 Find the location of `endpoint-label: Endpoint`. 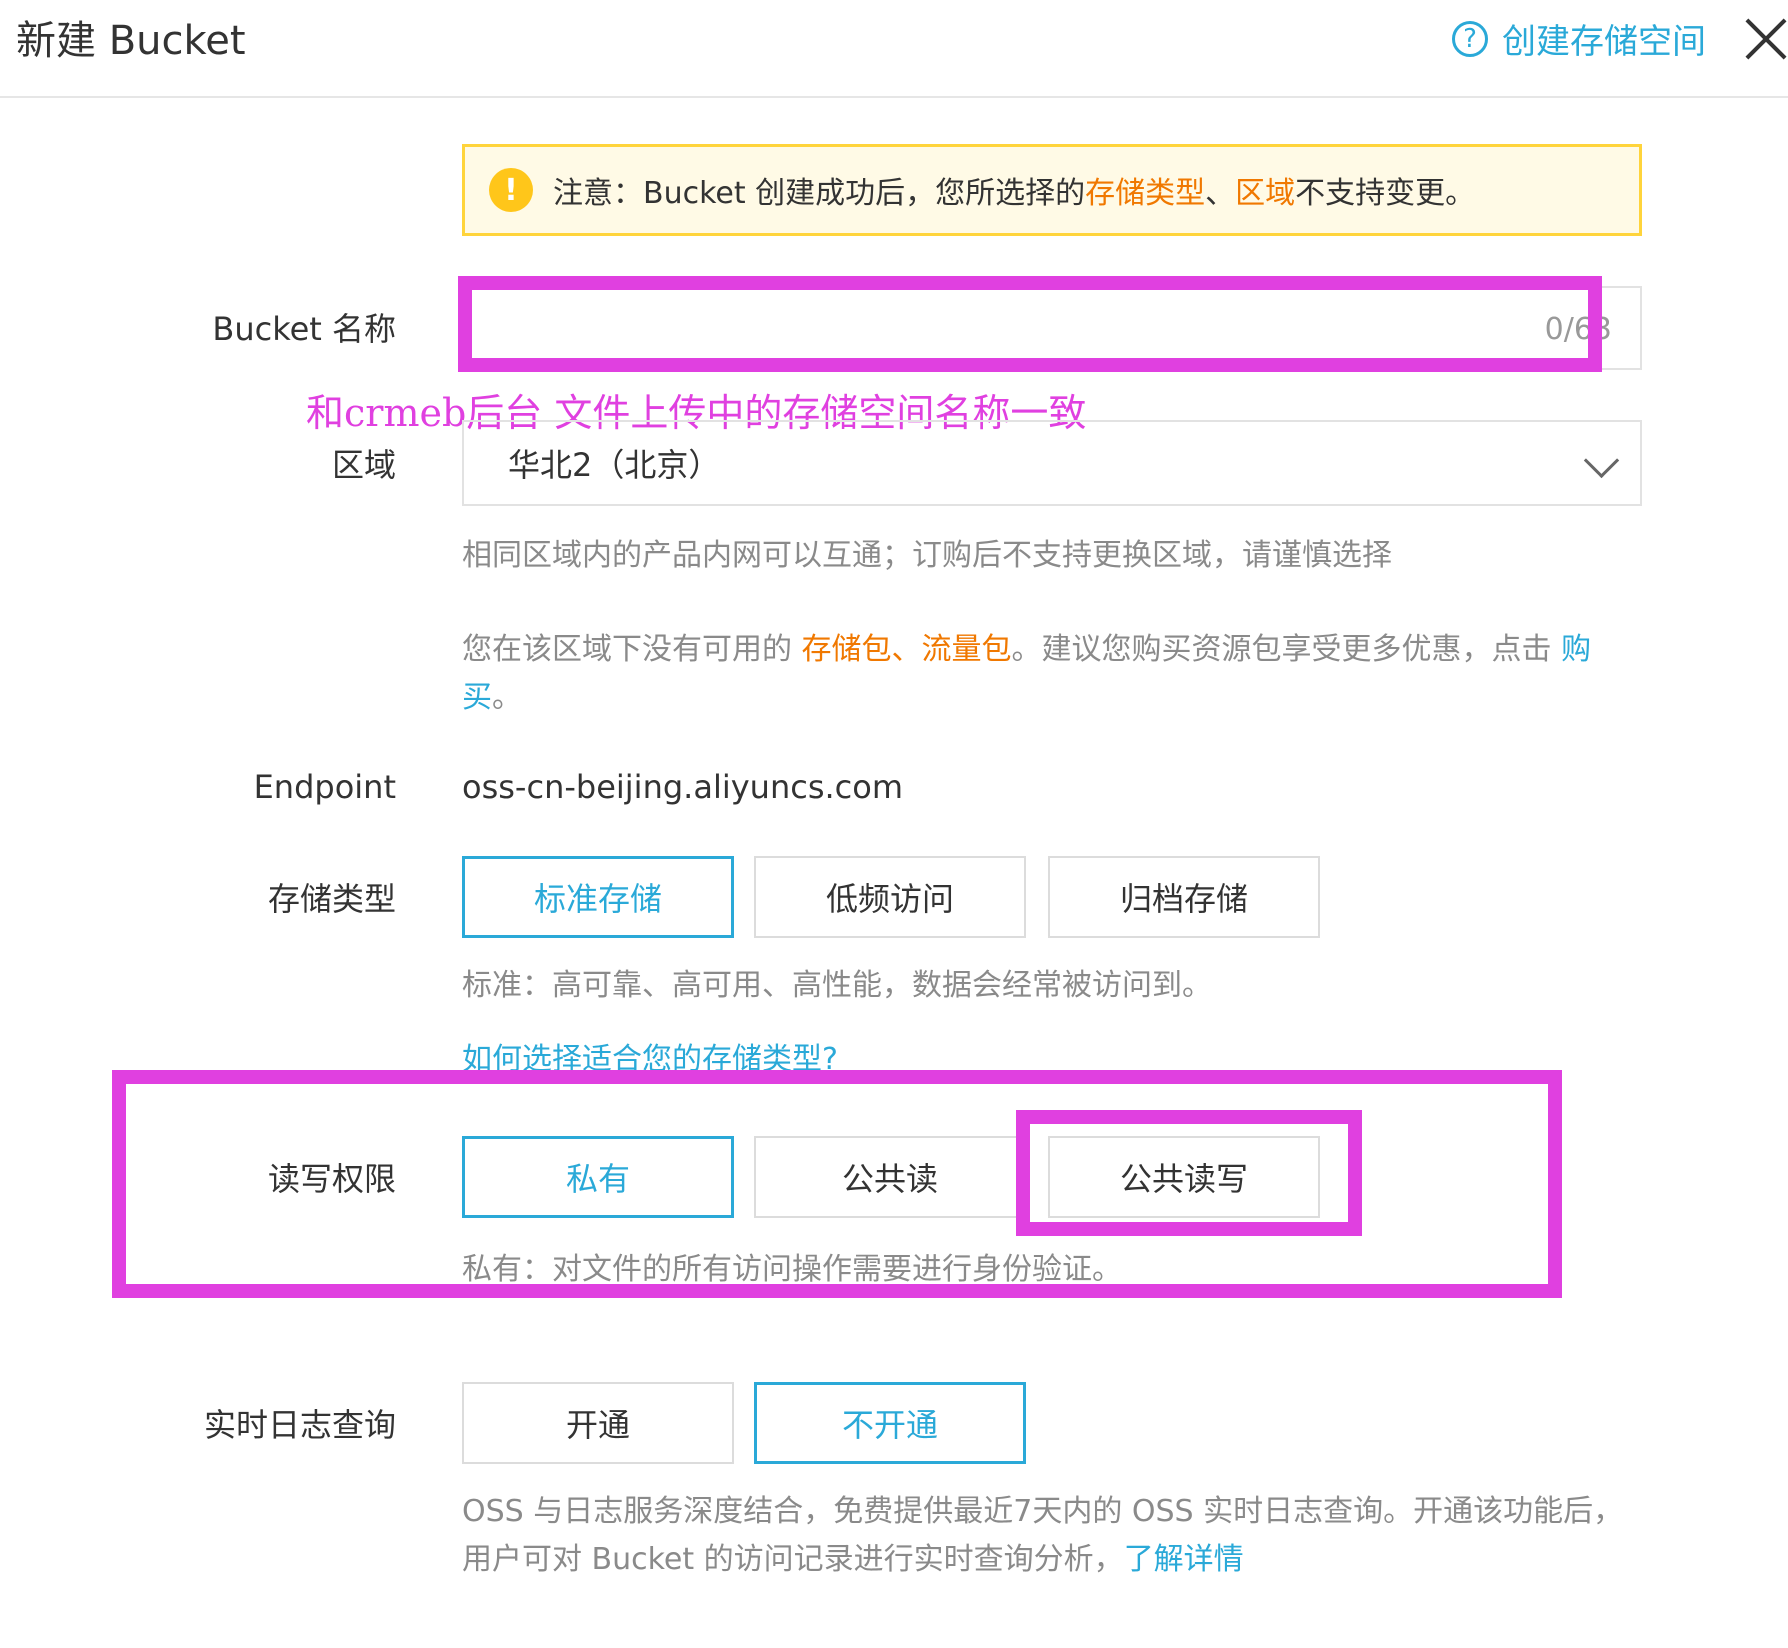

endpoint-label: Endpoint is located at coordinates (324, 787).